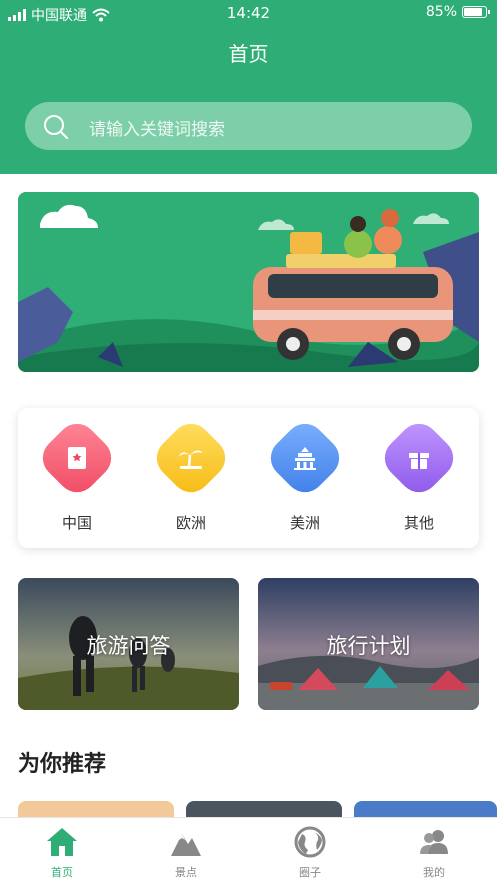 This screenshot has width=497, height=883. I want to click on tab-label: 首页, so click(62, 872).